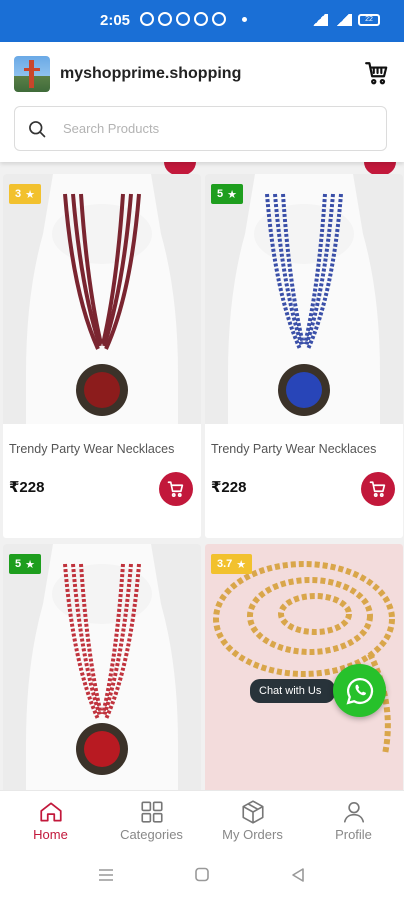  Describe the element at coordinates (50, 824) in the screenshot. I see `nav-item-home: Home` at that location.